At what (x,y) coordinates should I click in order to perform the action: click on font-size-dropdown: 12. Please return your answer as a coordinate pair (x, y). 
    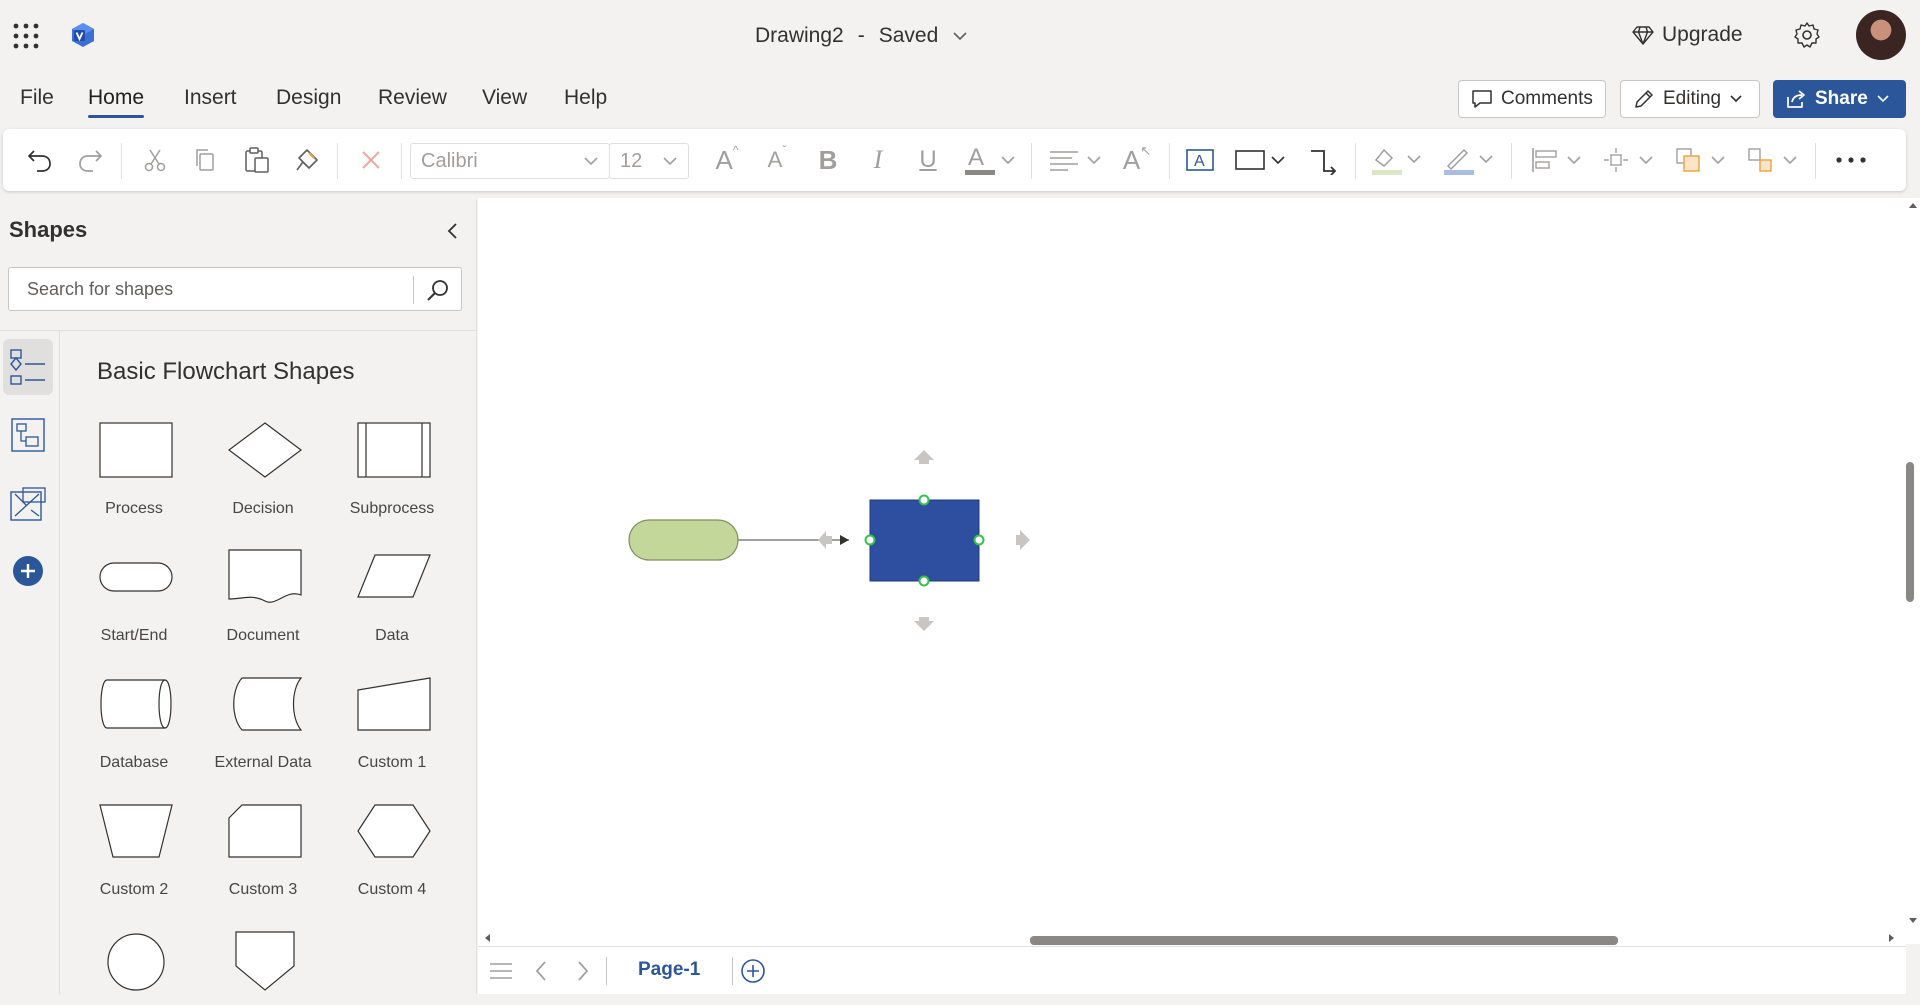
    Looking at the image, I should click on (649, 161).